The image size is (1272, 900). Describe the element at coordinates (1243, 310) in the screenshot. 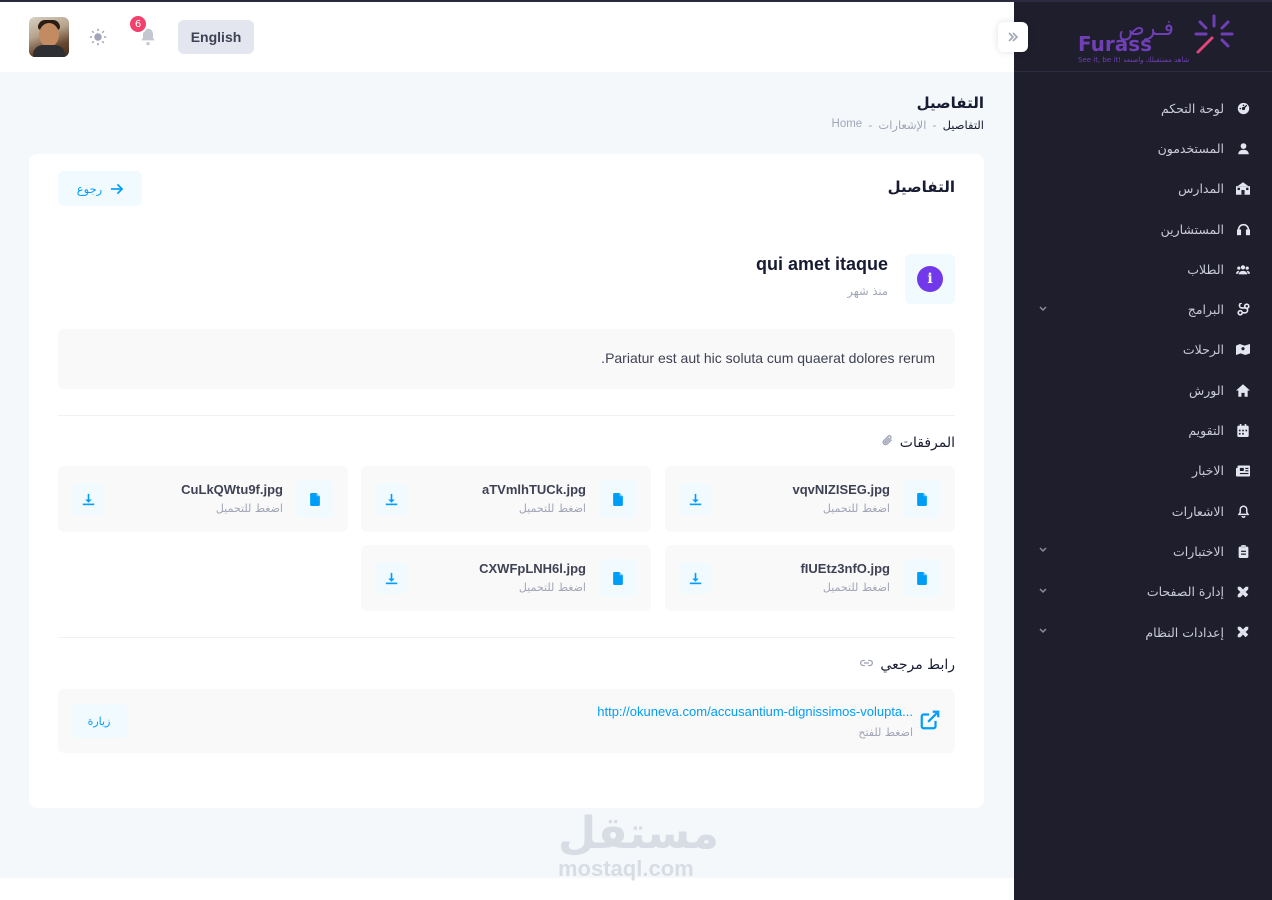

I see `programs-icon` at that location.